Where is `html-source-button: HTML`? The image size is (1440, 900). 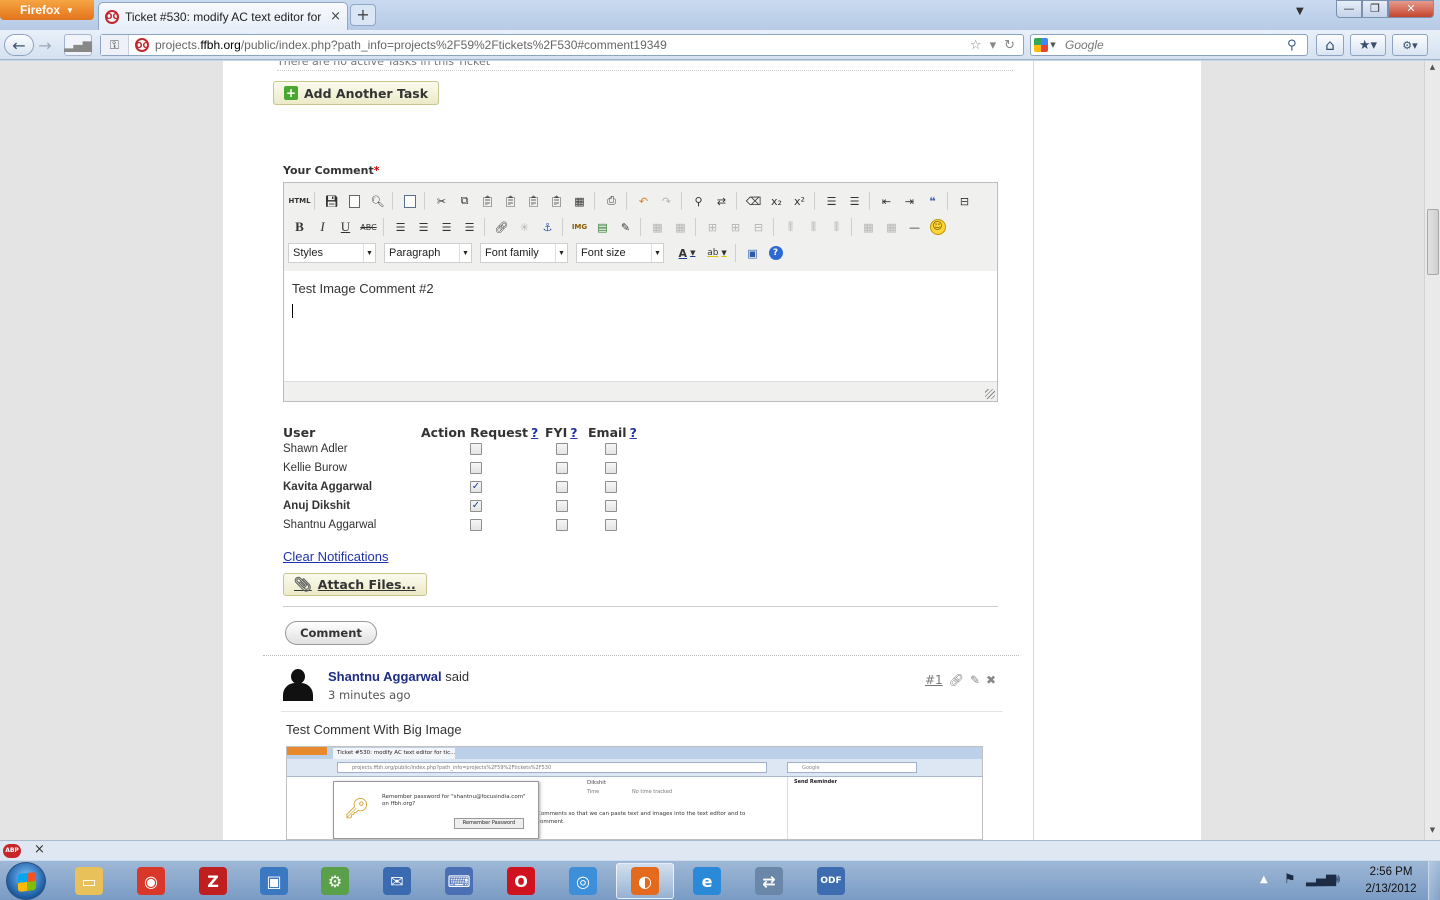 html-source-button: HTML is located at coordinates (299, 201).